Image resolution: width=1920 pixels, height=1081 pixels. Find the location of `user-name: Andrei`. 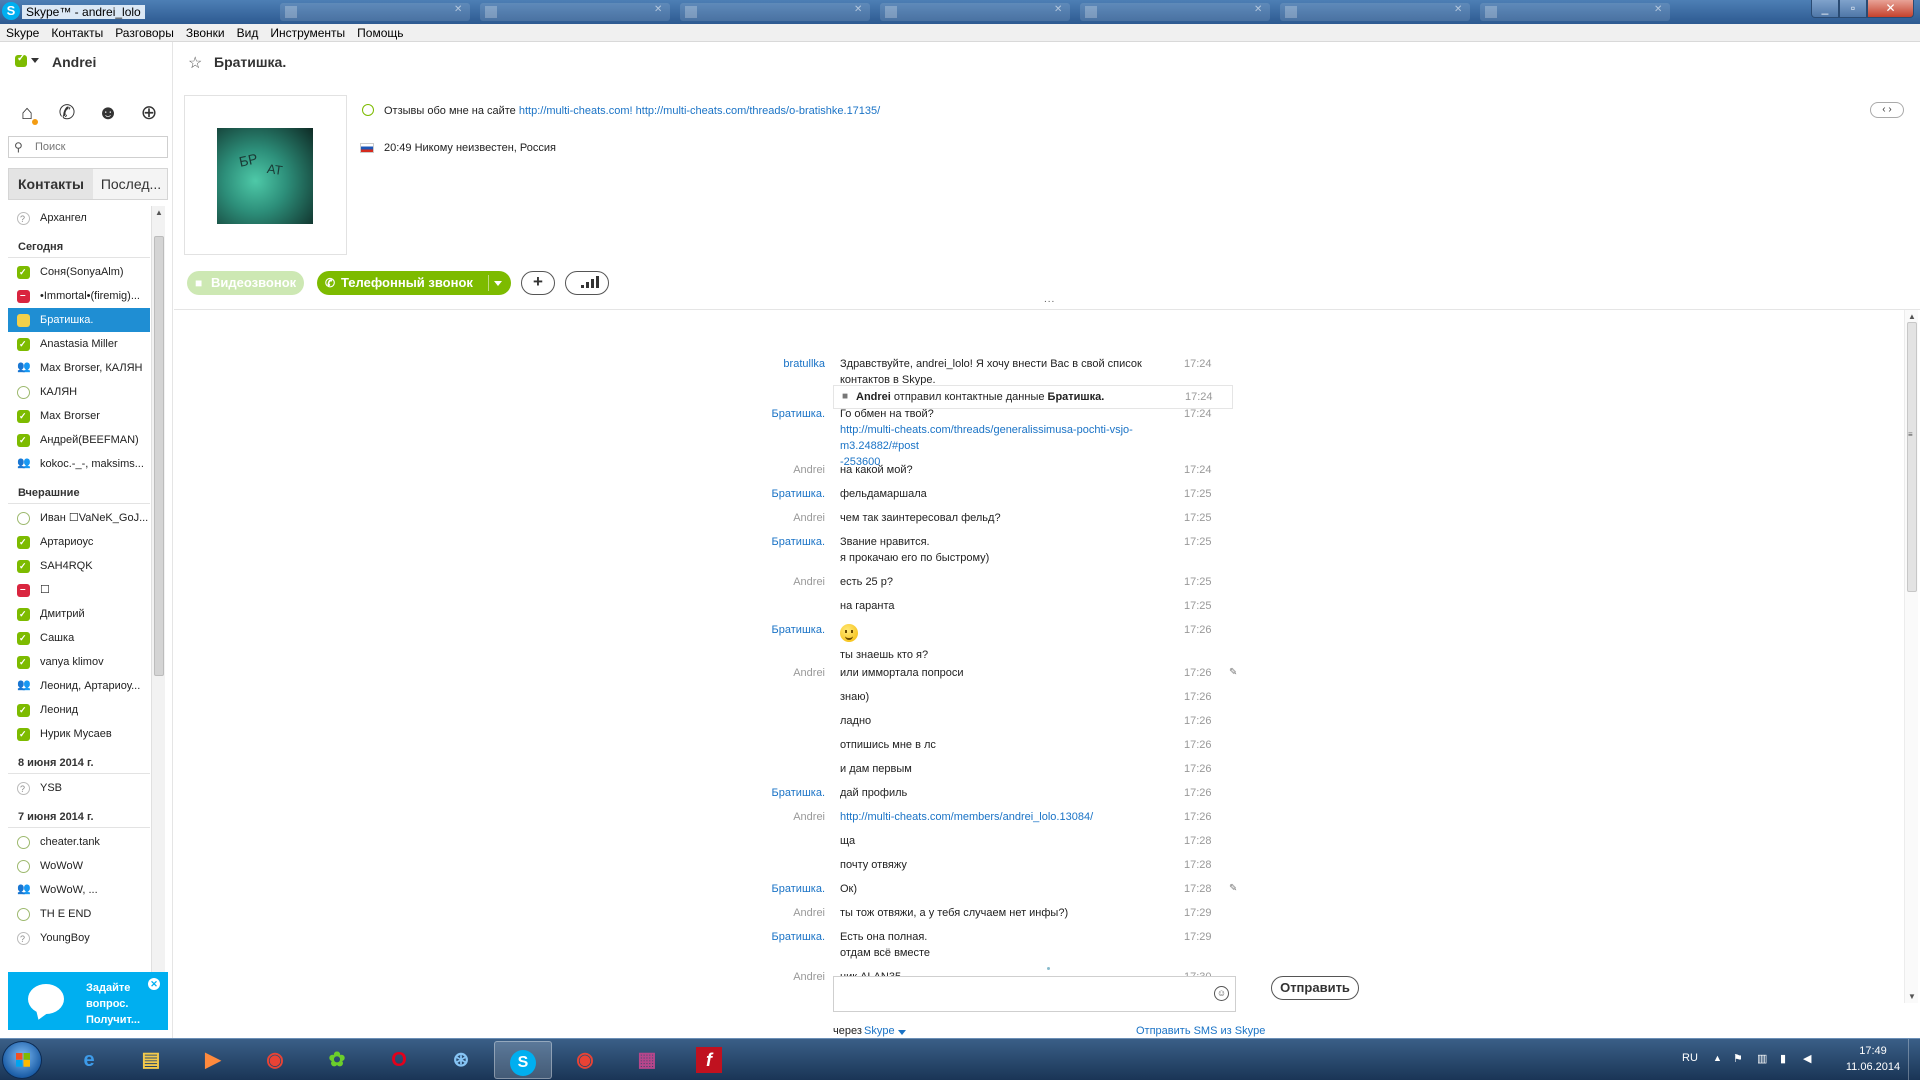

user-name: Andrei is located at coordinates (74, 62).